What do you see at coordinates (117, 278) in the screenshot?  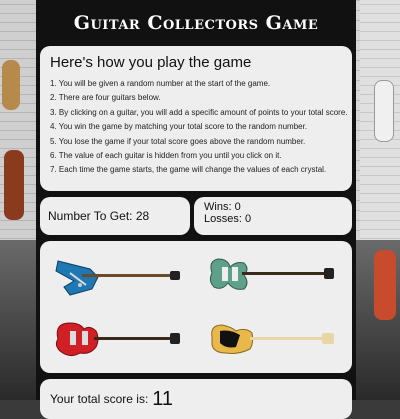 I see `blue-explorer-guitar-icon` at bounding box center [117, 278].